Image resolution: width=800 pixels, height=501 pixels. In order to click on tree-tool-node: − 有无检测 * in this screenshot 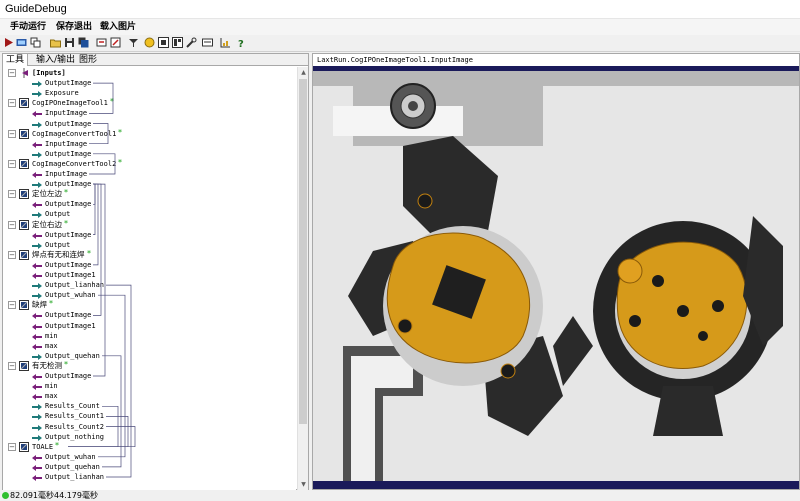, I will do `click(149, 365)`.